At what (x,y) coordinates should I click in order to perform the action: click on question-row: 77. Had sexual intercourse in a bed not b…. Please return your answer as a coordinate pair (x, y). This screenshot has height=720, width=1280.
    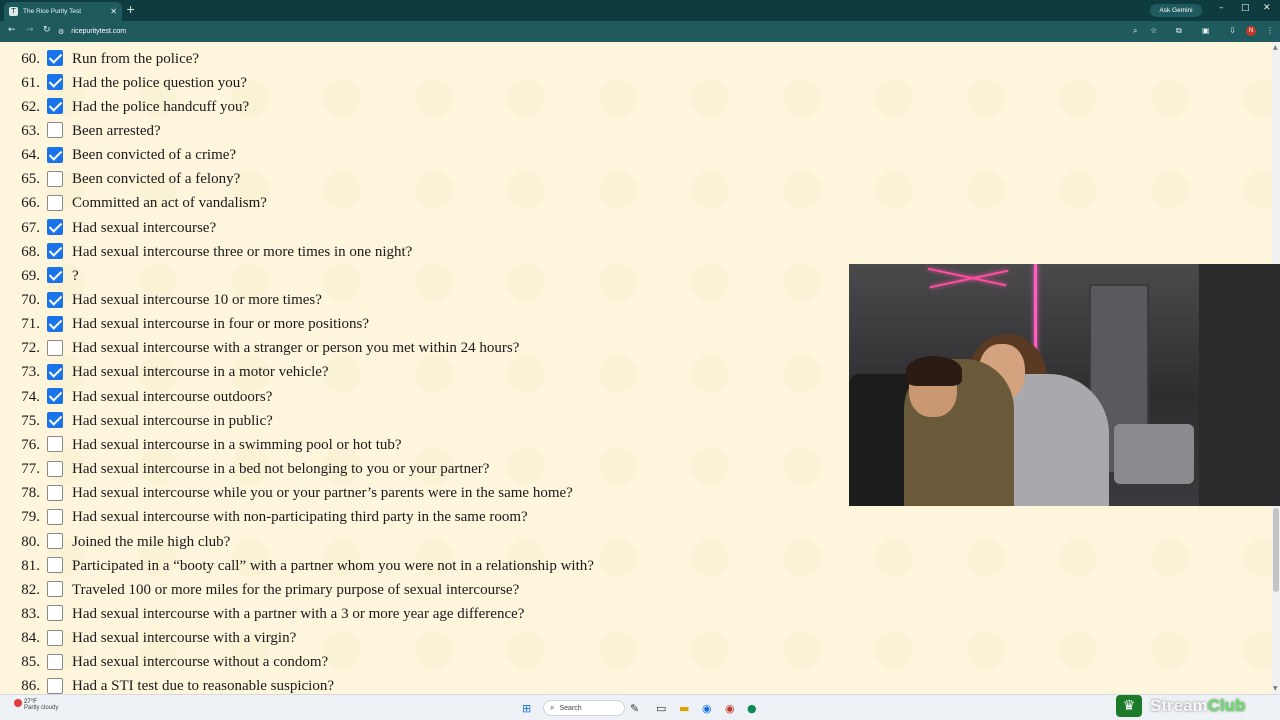
    Looking at the image, I should click on (244, 470).